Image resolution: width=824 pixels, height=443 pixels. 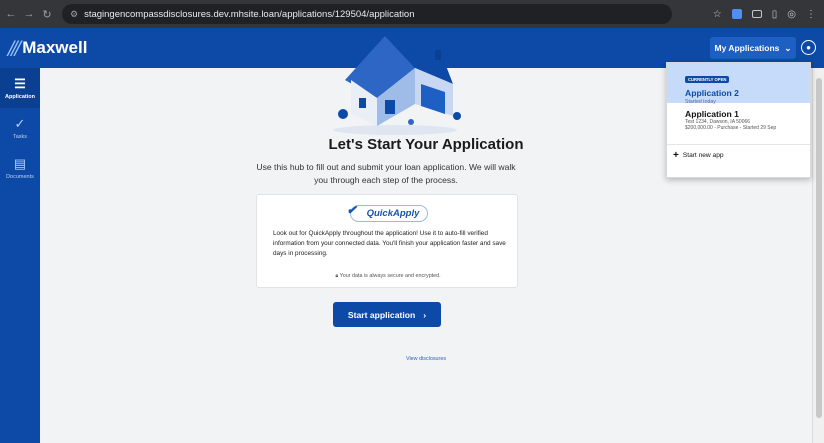 I want to click on scrollbar-thumb, so click(x=819, y=248).